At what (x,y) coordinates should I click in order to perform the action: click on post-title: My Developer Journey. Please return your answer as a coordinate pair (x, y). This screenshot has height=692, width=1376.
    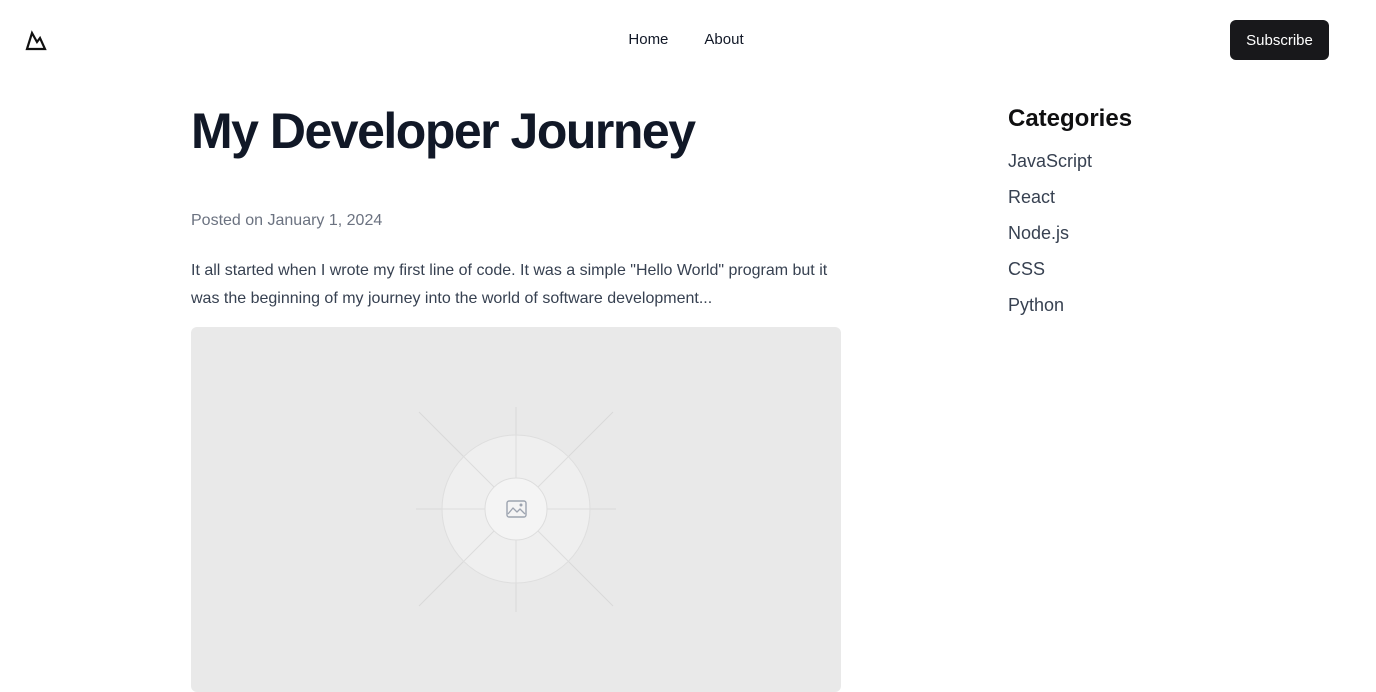
    Looking at the image, I should click on (443, 131).